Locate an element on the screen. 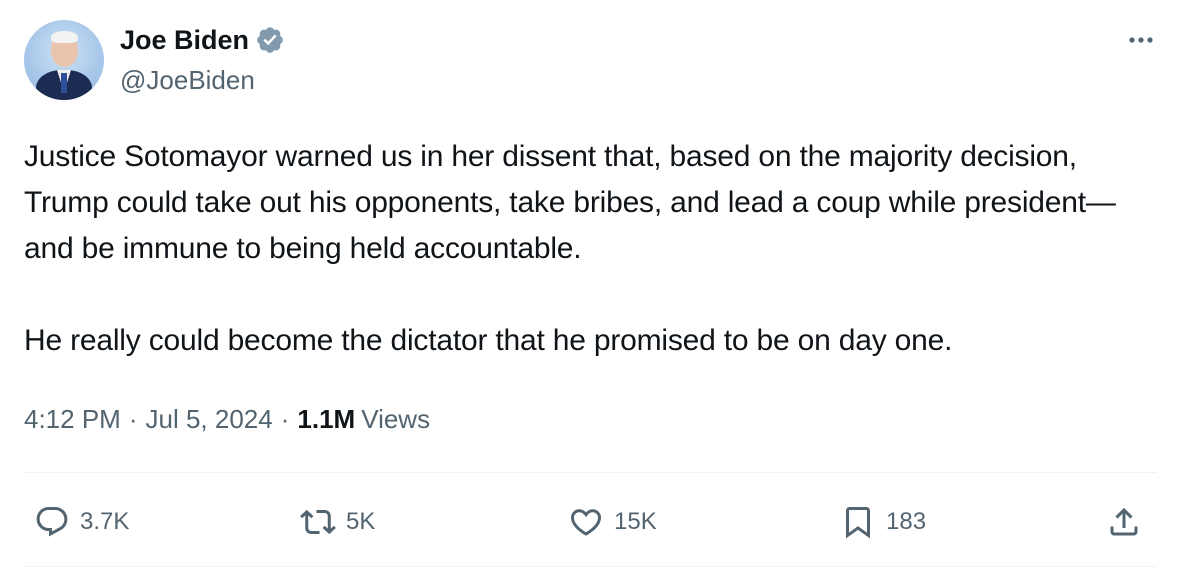  views-count: 1.1M is located at coordinates (326, 419).